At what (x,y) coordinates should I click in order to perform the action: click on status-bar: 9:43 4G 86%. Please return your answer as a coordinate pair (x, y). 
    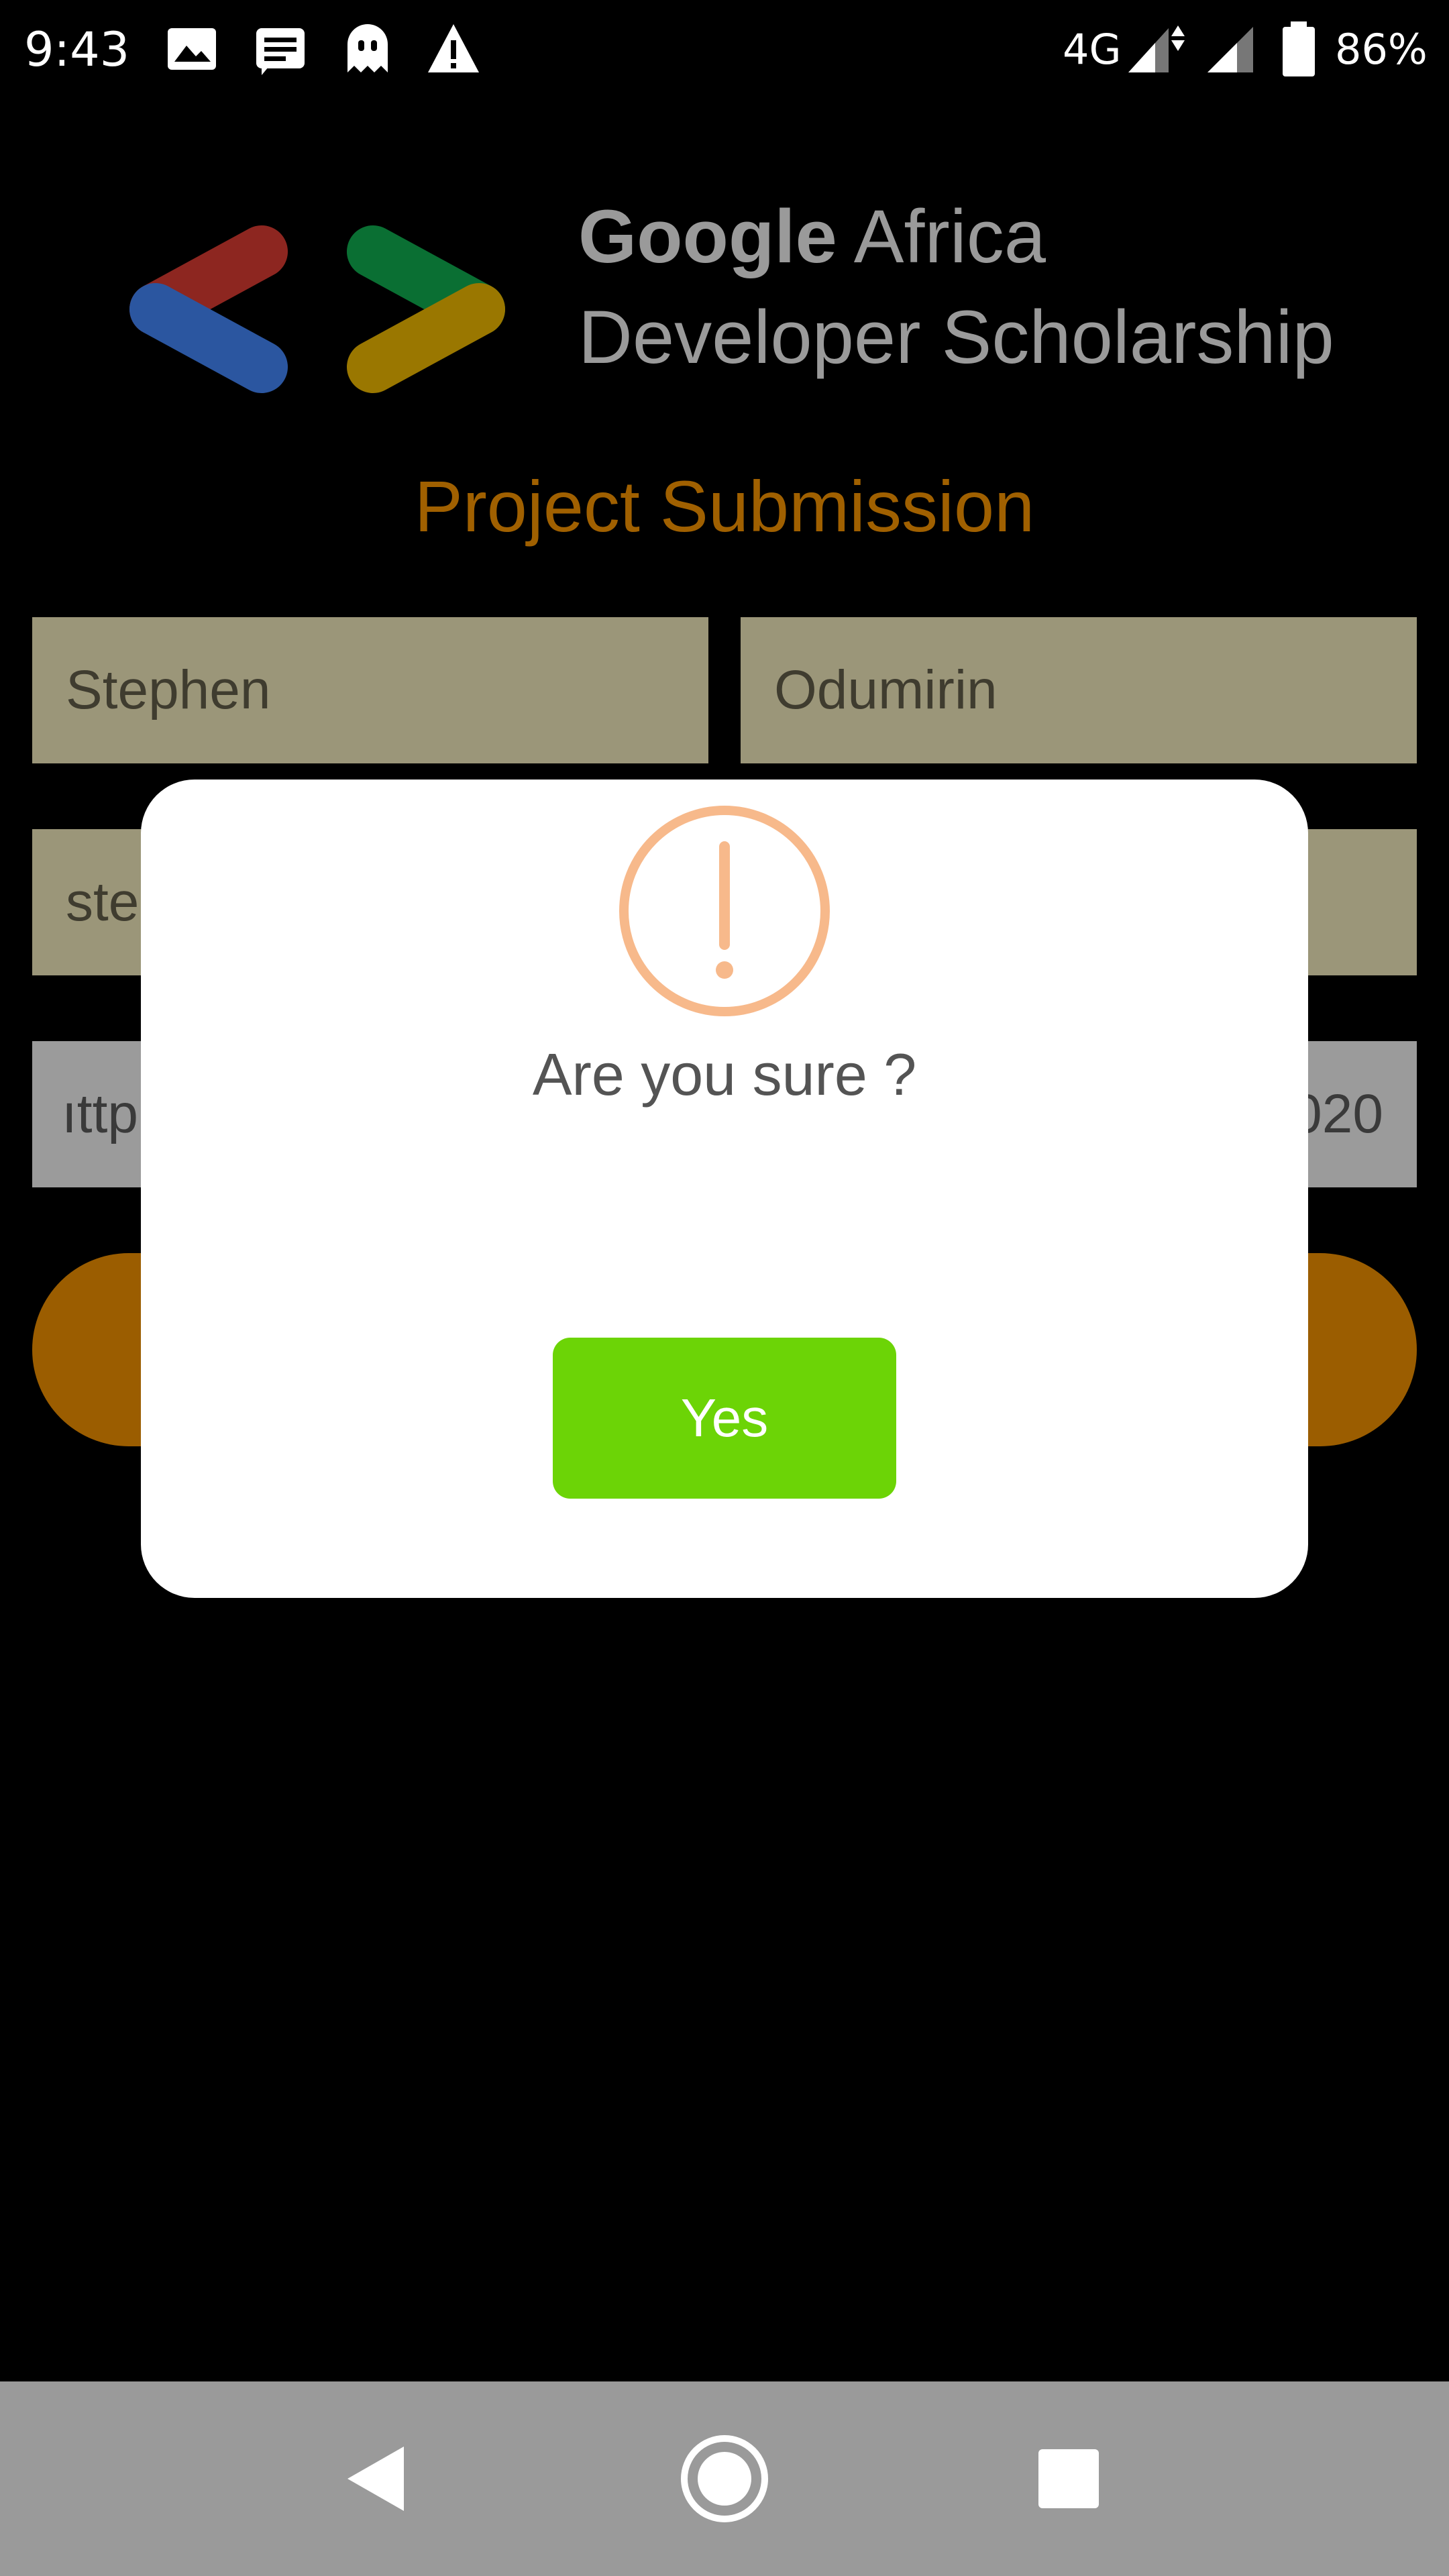
    Looking at the image, I should click on (724, 50).